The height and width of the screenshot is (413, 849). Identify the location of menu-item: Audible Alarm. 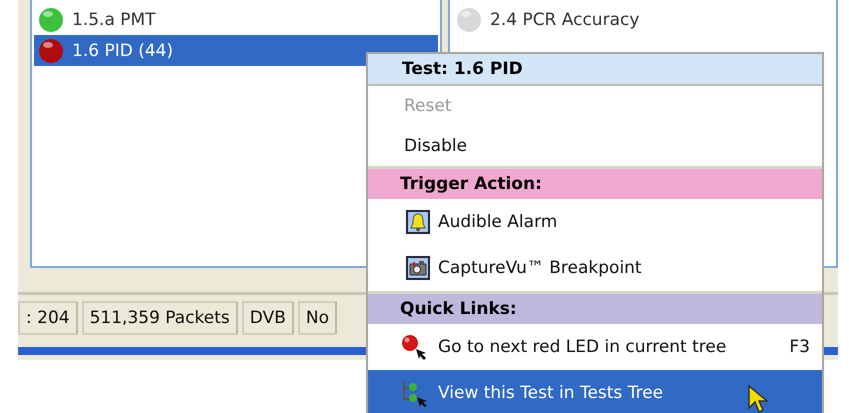
(595, 222).